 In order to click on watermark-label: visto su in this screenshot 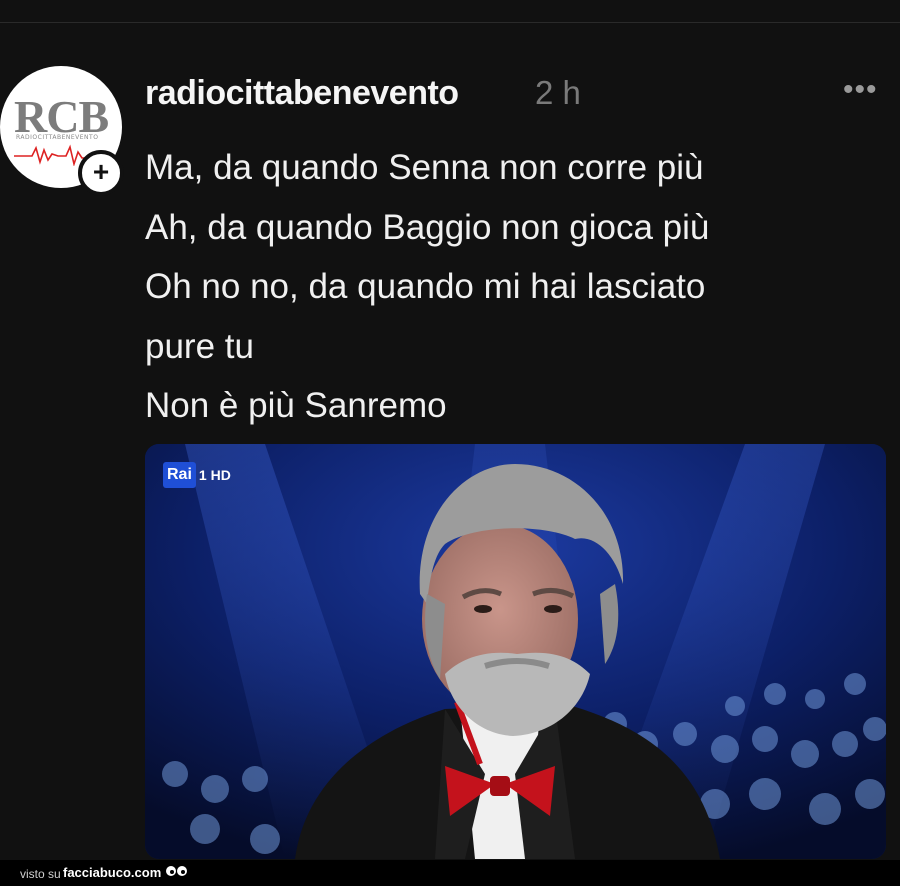, I will do `click(40, 874)`.